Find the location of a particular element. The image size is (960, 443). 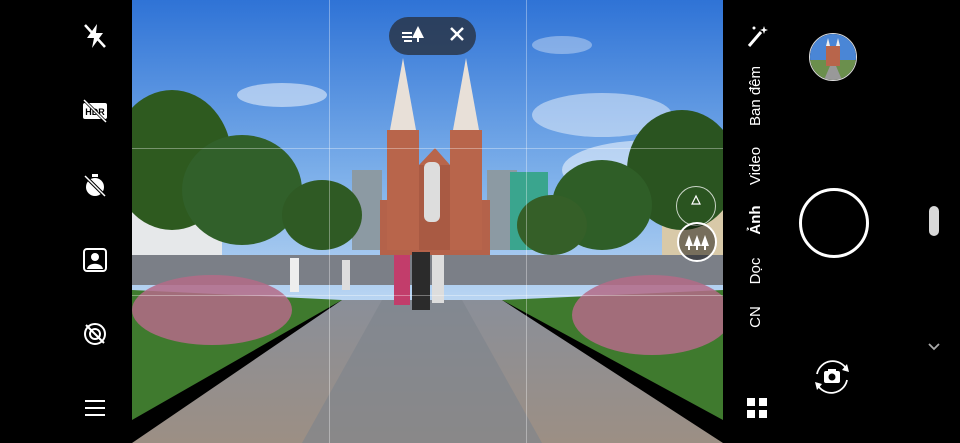

close-icon is located at coordinates (457, 36).